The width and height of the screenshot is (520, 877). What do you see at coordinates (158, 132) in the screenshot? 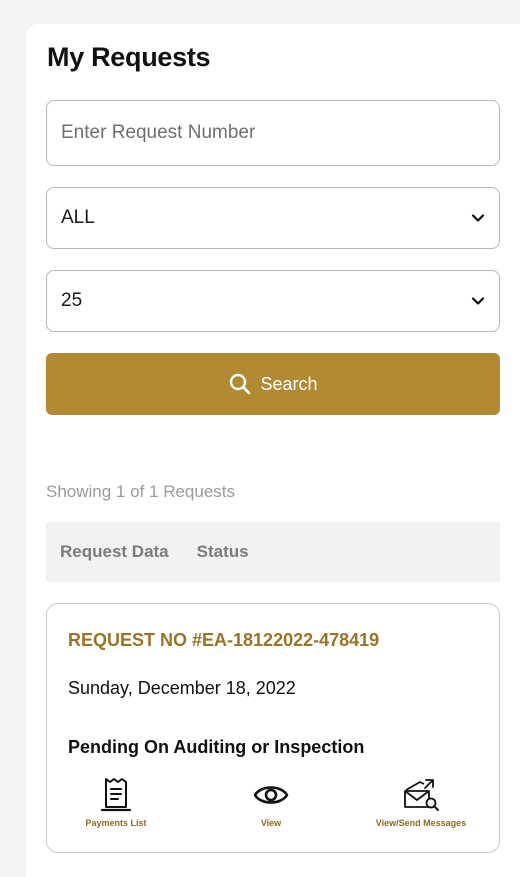
I see `request-number-placeholder: Enter Request Number` at bounding box center [158, 132].